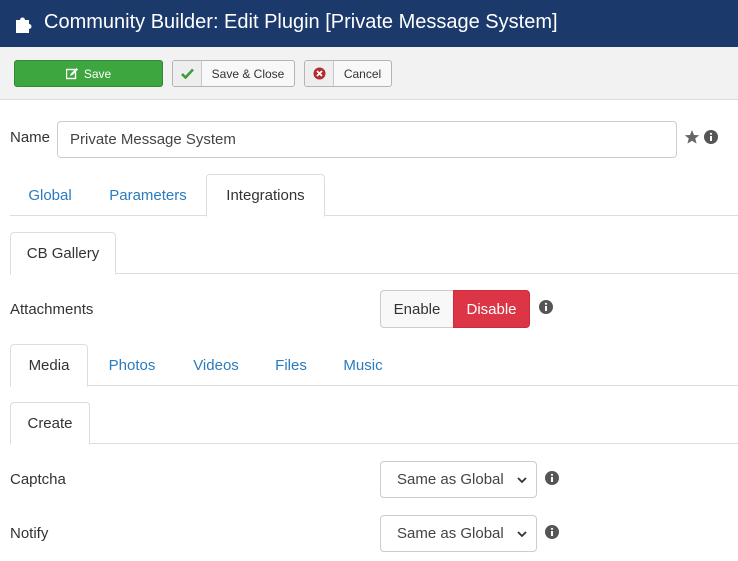 The width and height of the screenshot is (738, 561). Describe the element at coordinates (374, 253) in the screenshot. I see `integration-tabs: CB Gallery` at that location.